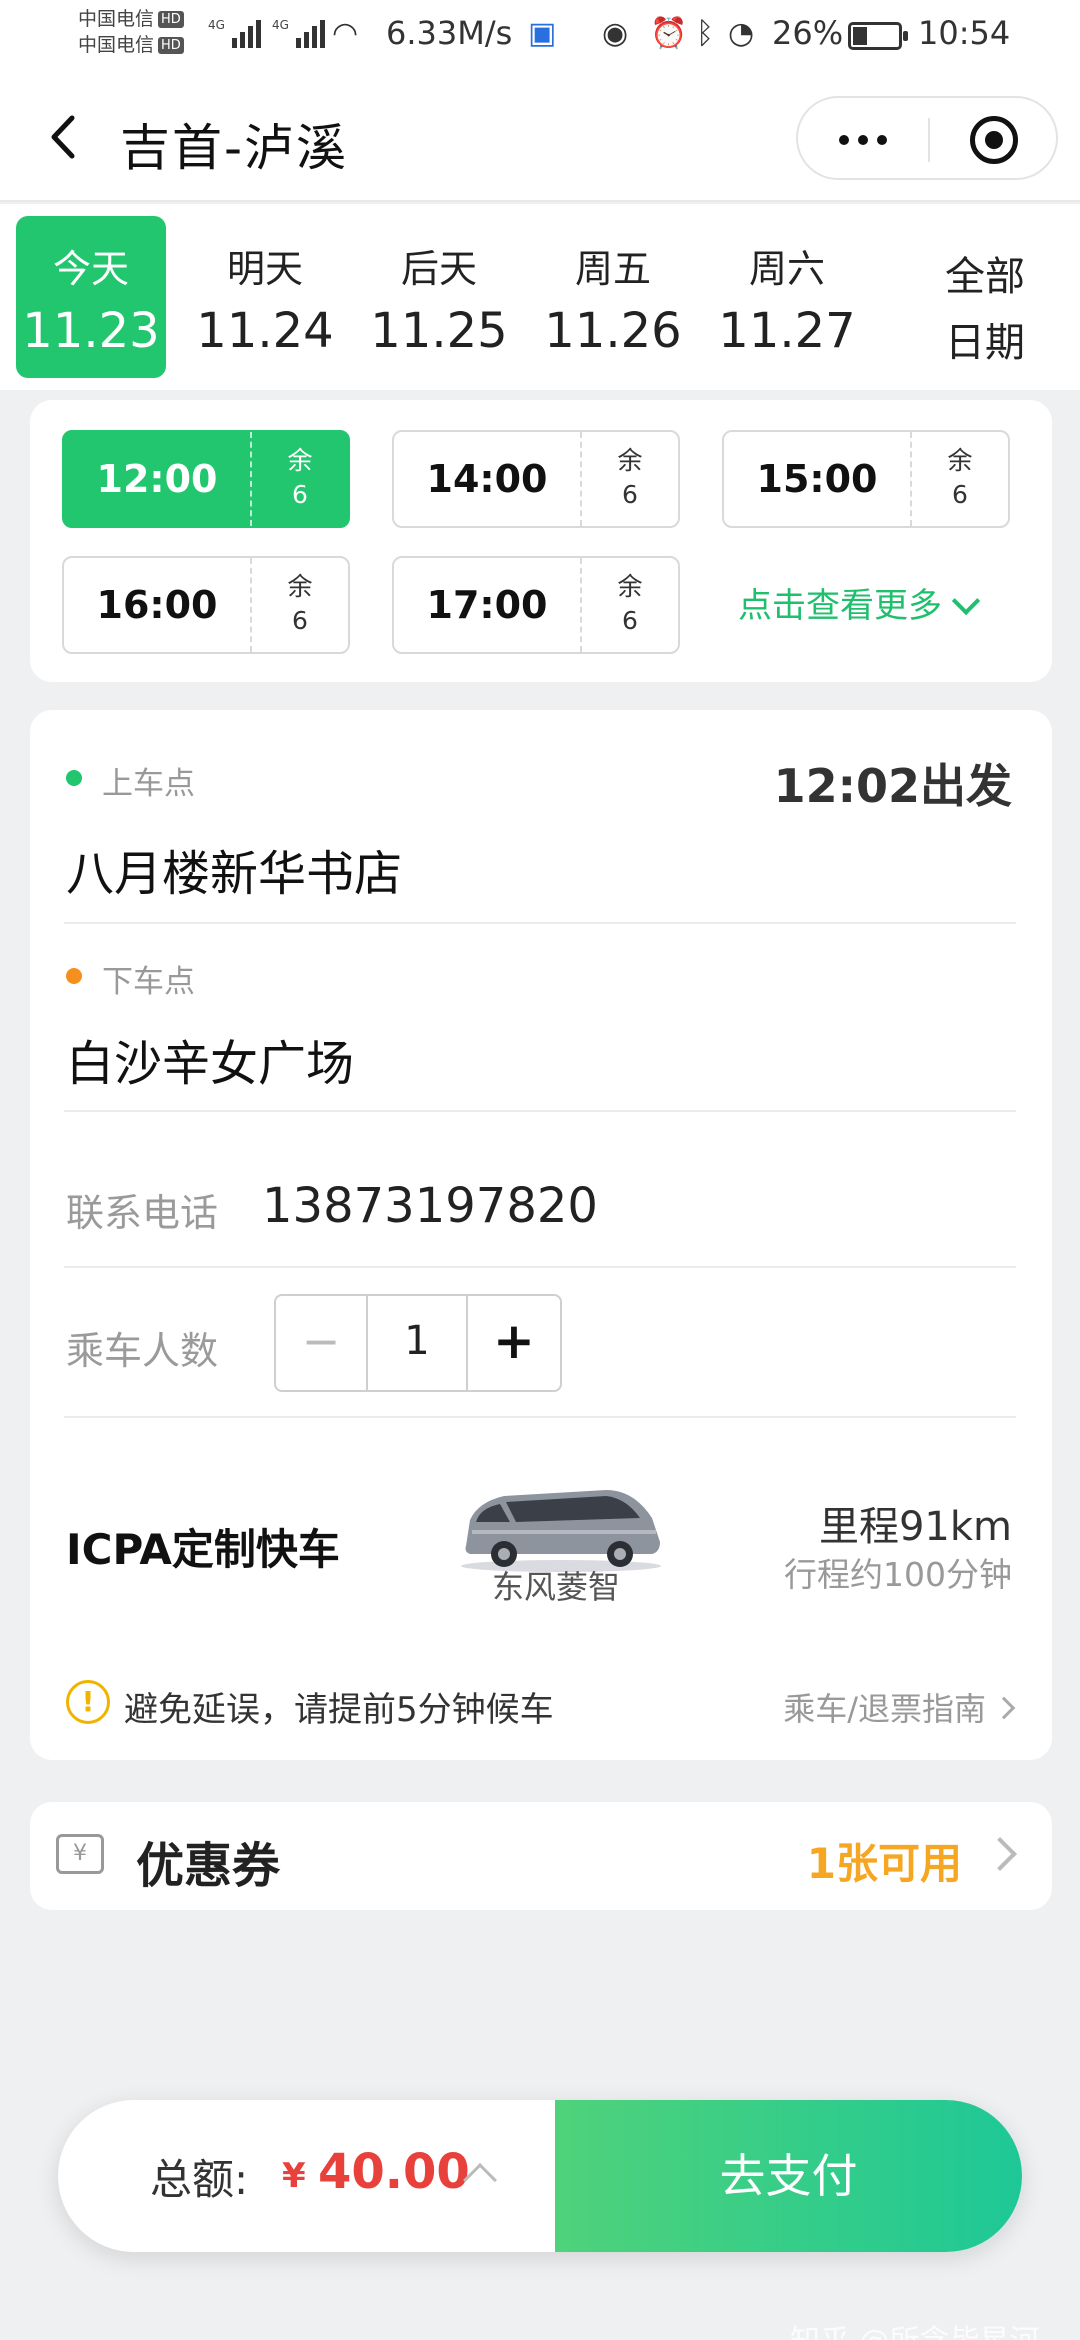 Image resolution: width=1080 pixels, height=2340 pixels. Describe the element at coordinates (208, 1866) in the screenshot. I see `coupon-title: 优惠券` at that location.